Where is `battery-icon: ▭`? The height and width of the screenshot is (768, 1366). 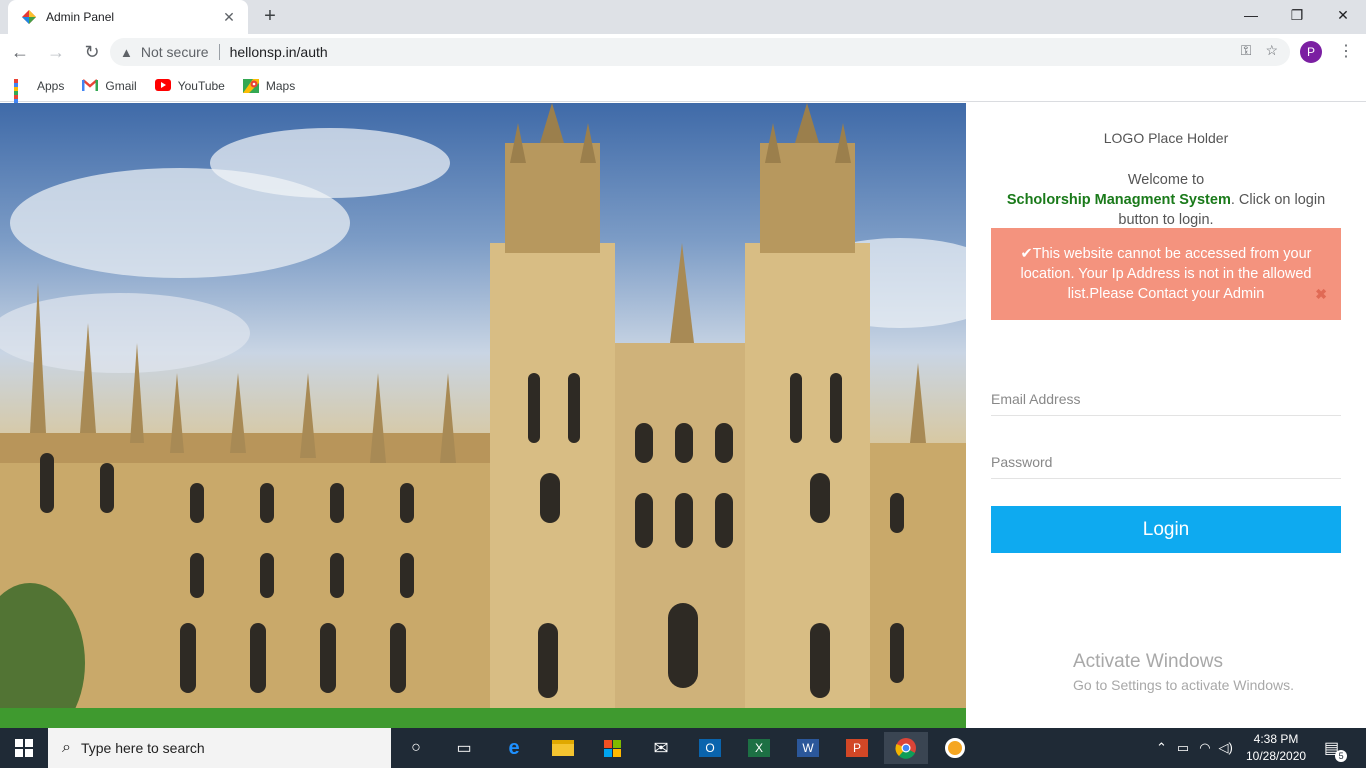
battery-icon: ▭ is located at coordinates (1183, 748).